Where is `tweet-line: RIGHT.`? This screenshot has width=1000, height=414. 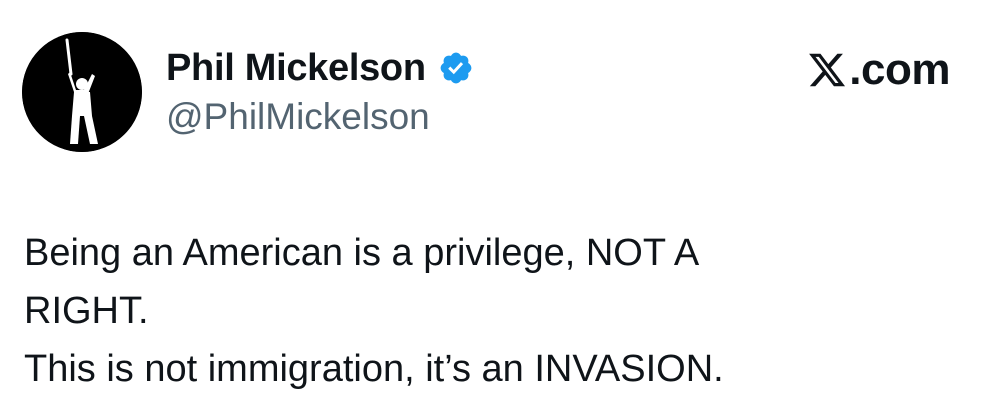
tweet-line: RIGHT. is located at coordinates (86, 311).